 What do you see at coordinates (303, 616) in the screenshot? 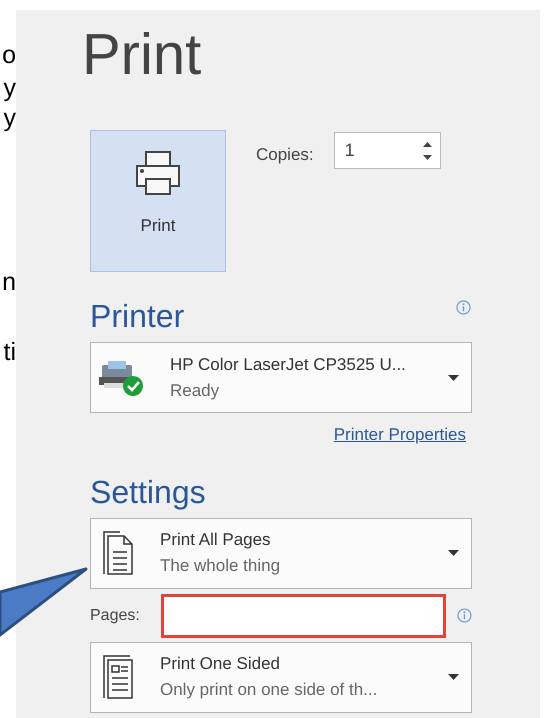
I see `pages-field` at bounding box center [303, 616].